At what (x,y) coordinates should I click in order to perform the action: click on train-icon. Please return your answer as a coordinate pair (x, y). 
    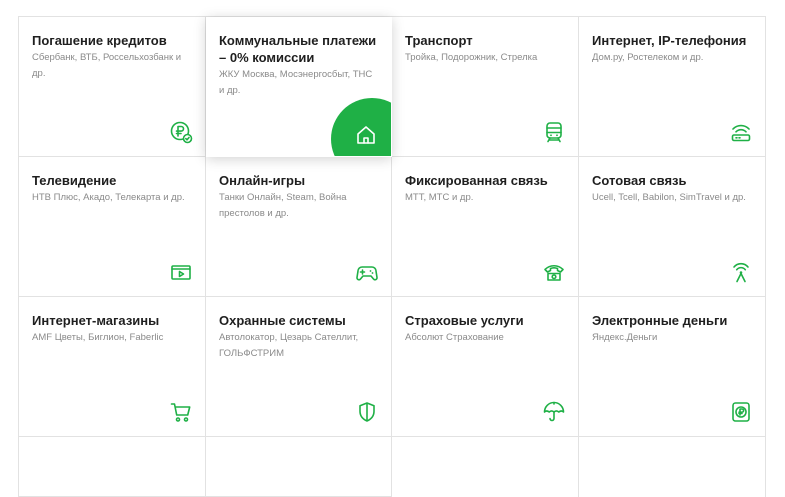
    Looking at the image, I should click on (554, 132).